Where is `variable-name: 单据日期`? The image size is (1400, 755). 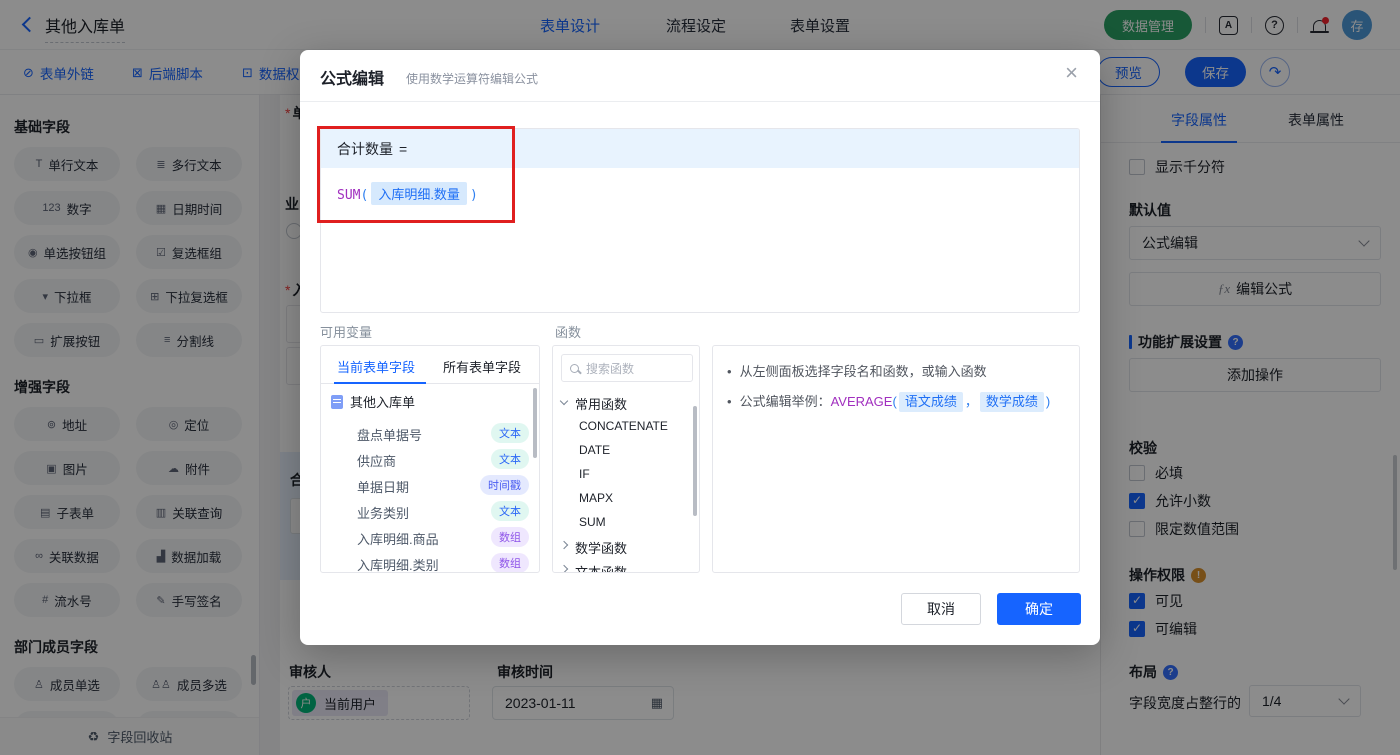 variable-name: 单据日期 is located at coordinates (383, 487).